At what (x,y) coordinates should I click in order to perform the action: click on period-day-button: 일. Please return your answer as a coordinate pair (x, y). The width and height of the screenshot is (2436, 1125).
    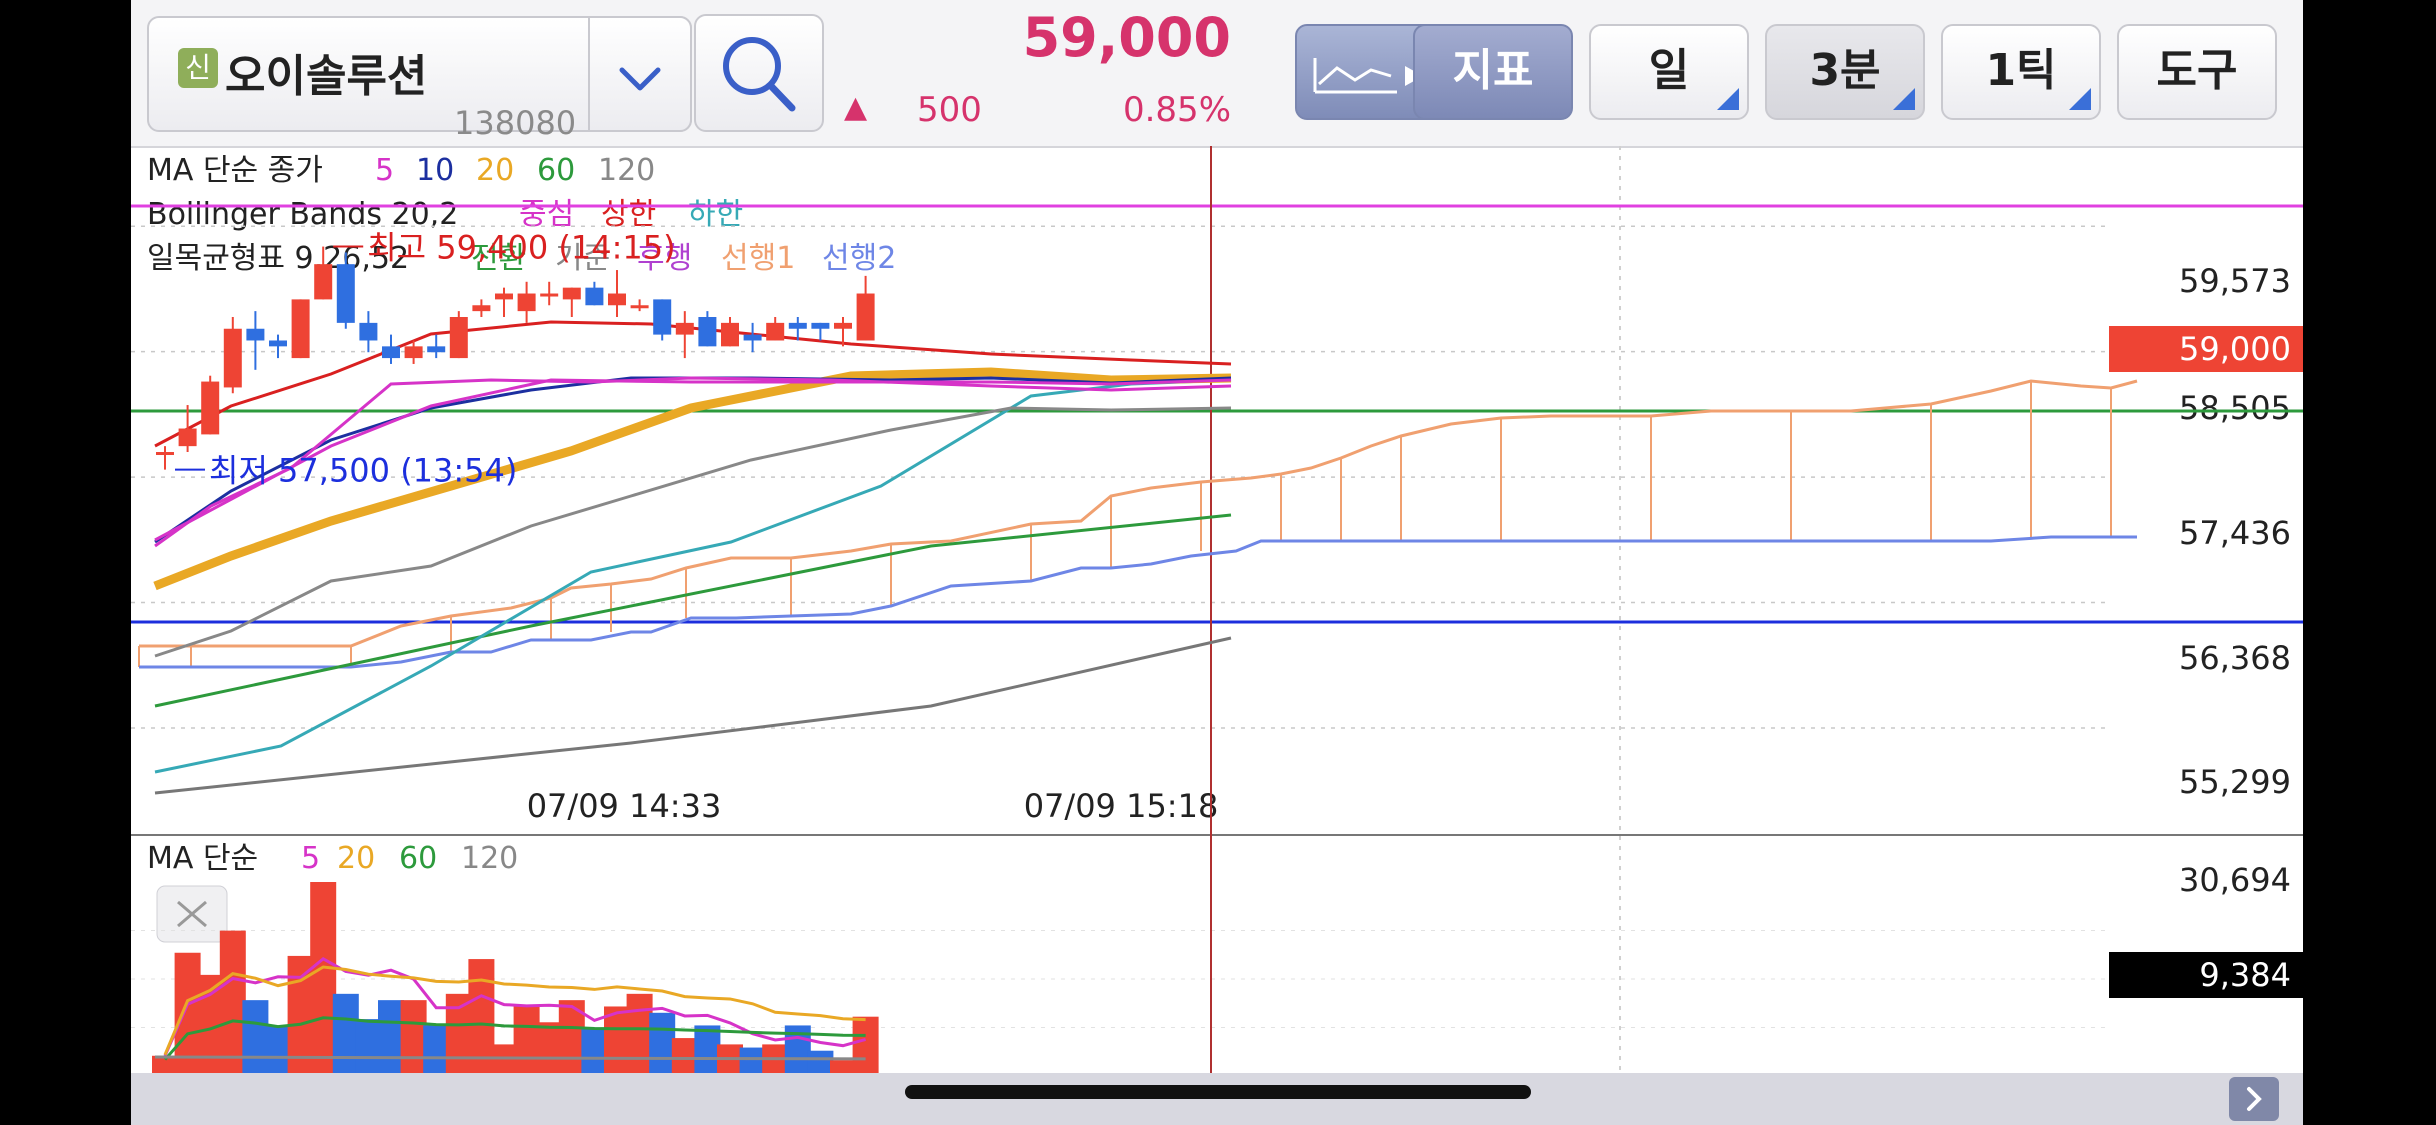
    Looking at the image, I should click on (1669, 72).